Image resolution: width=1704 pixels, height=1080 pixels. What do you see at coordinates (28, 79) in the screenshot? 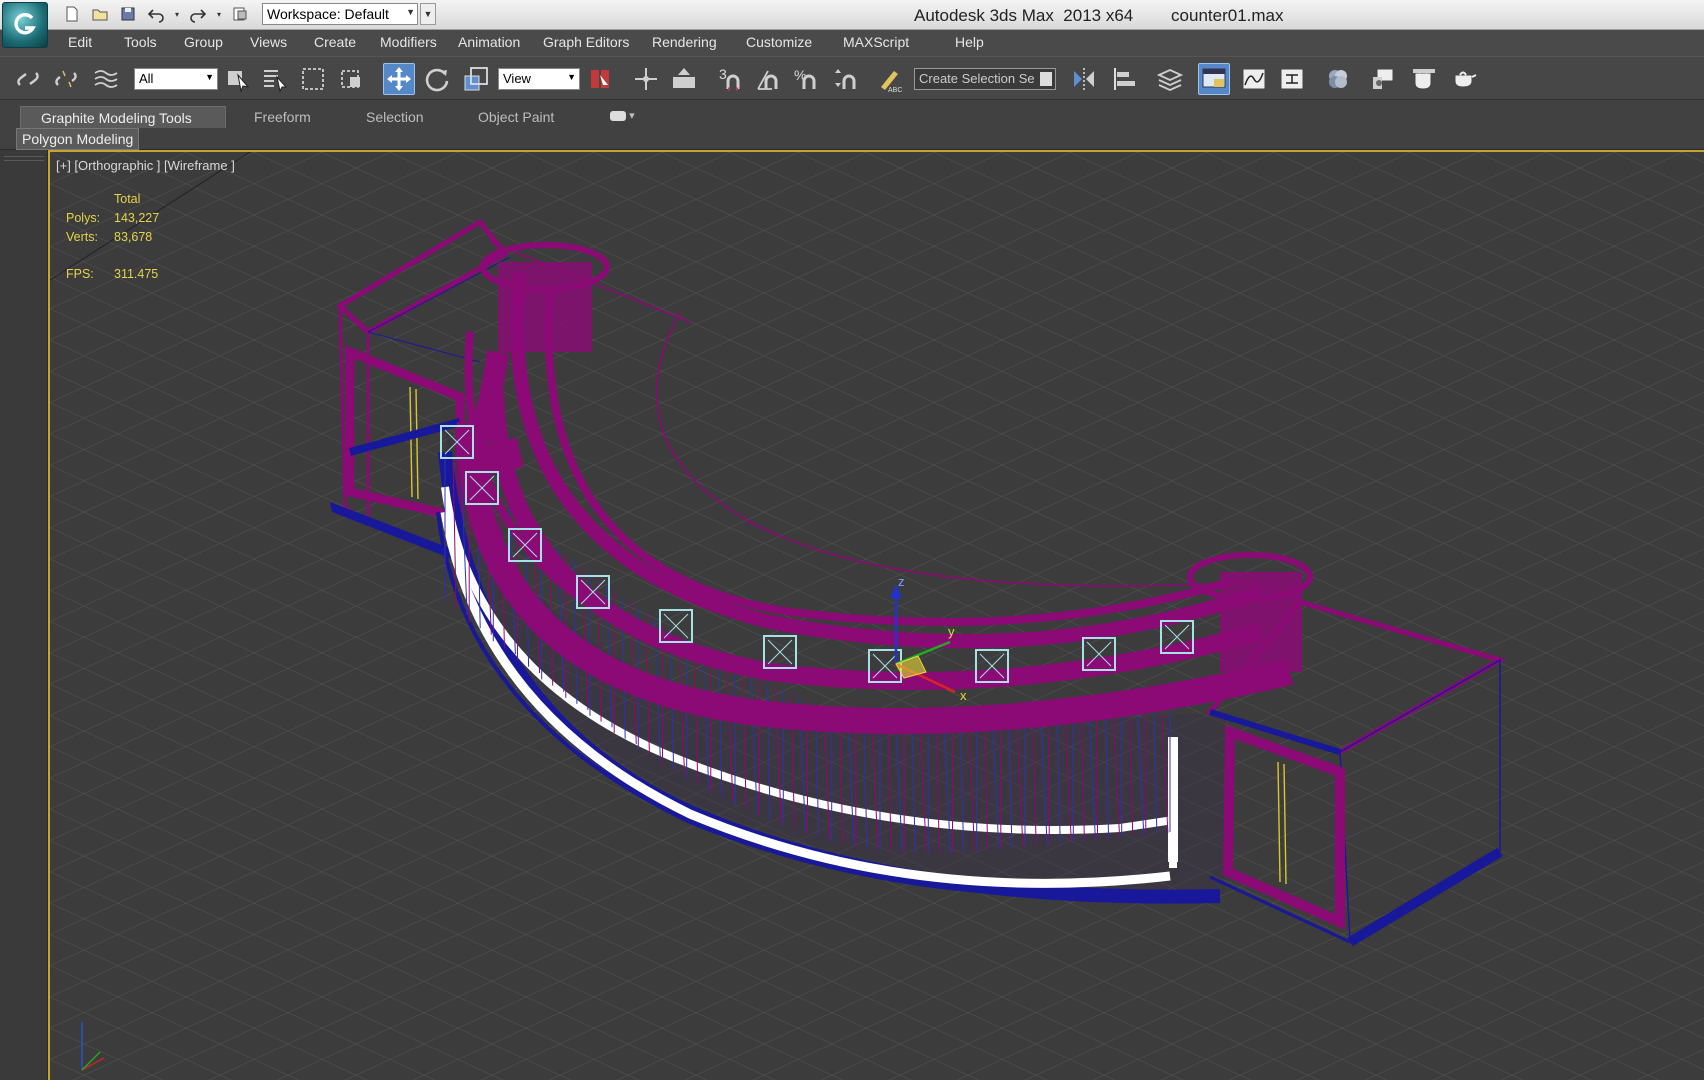
I see `select-and-link-icon` at bounding box center [28, 79].